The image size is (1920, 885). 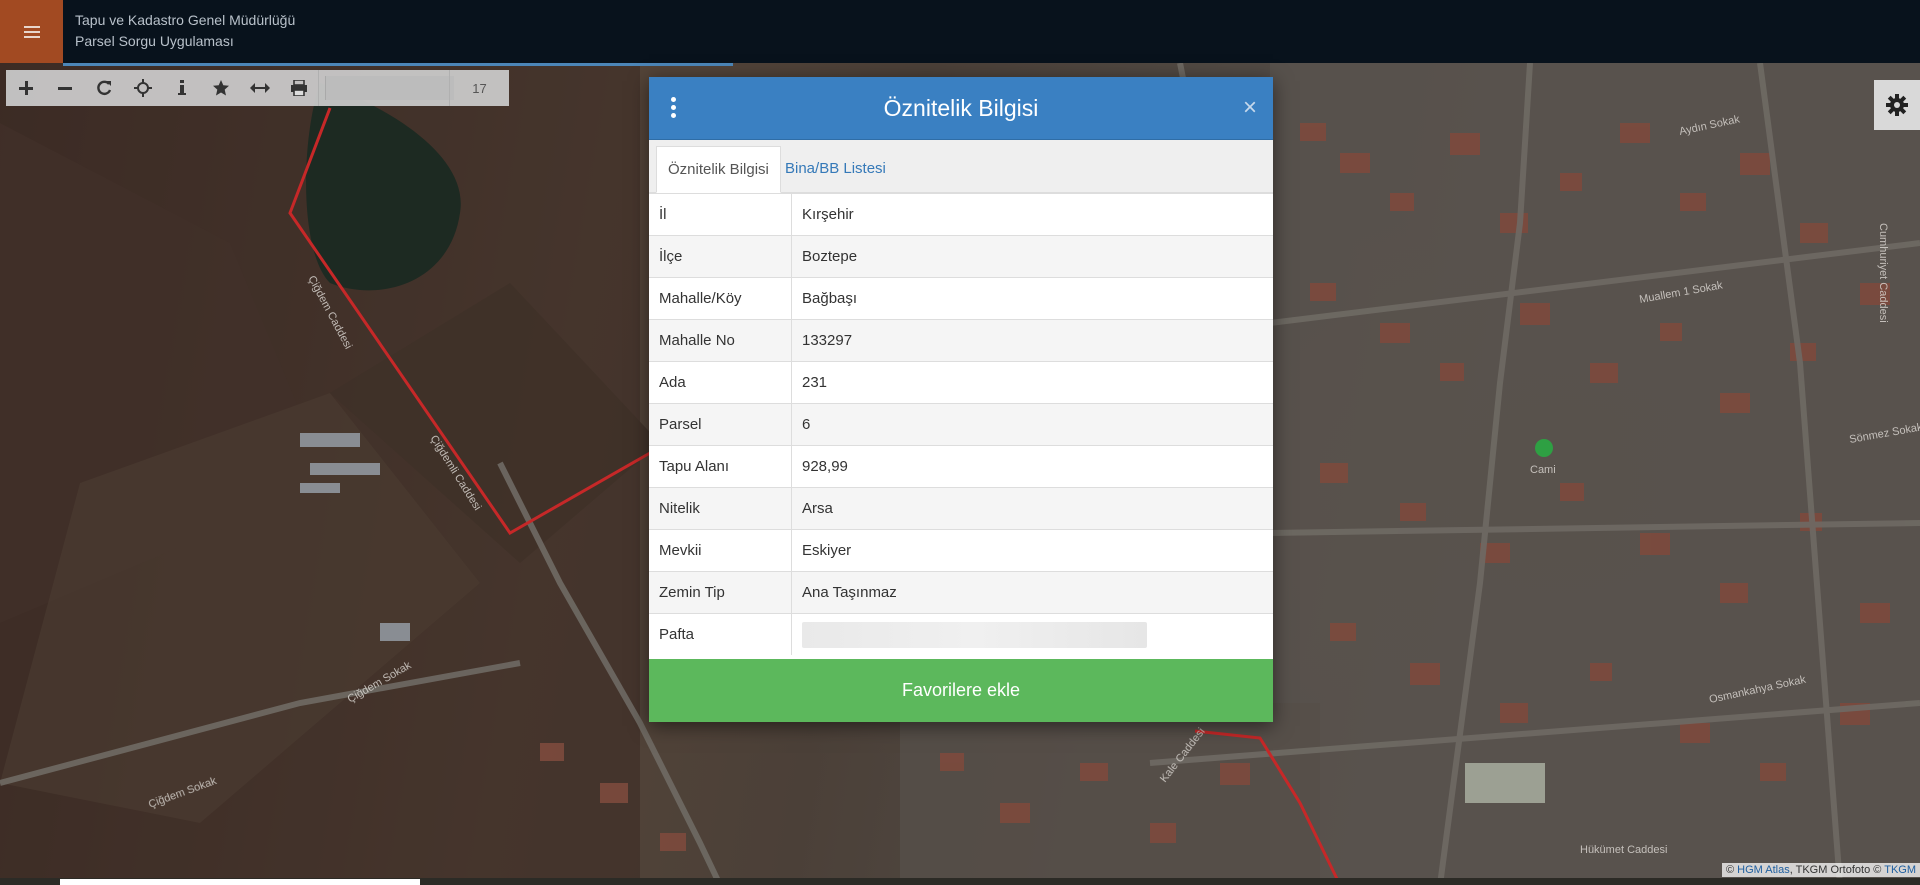 I want to click on map-label: Hükümet Caddesi, so click(x=1623, y=850).